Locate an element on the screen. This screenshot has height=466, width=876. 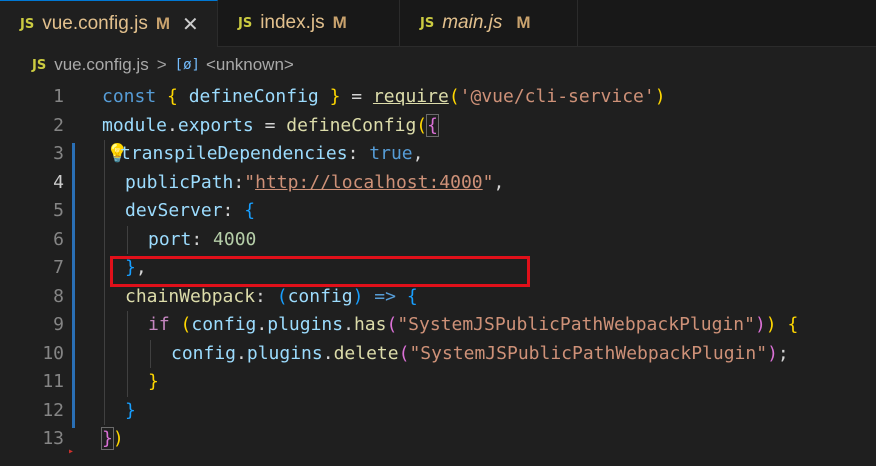
line-number: 4 is located at coordinates (58, 182).